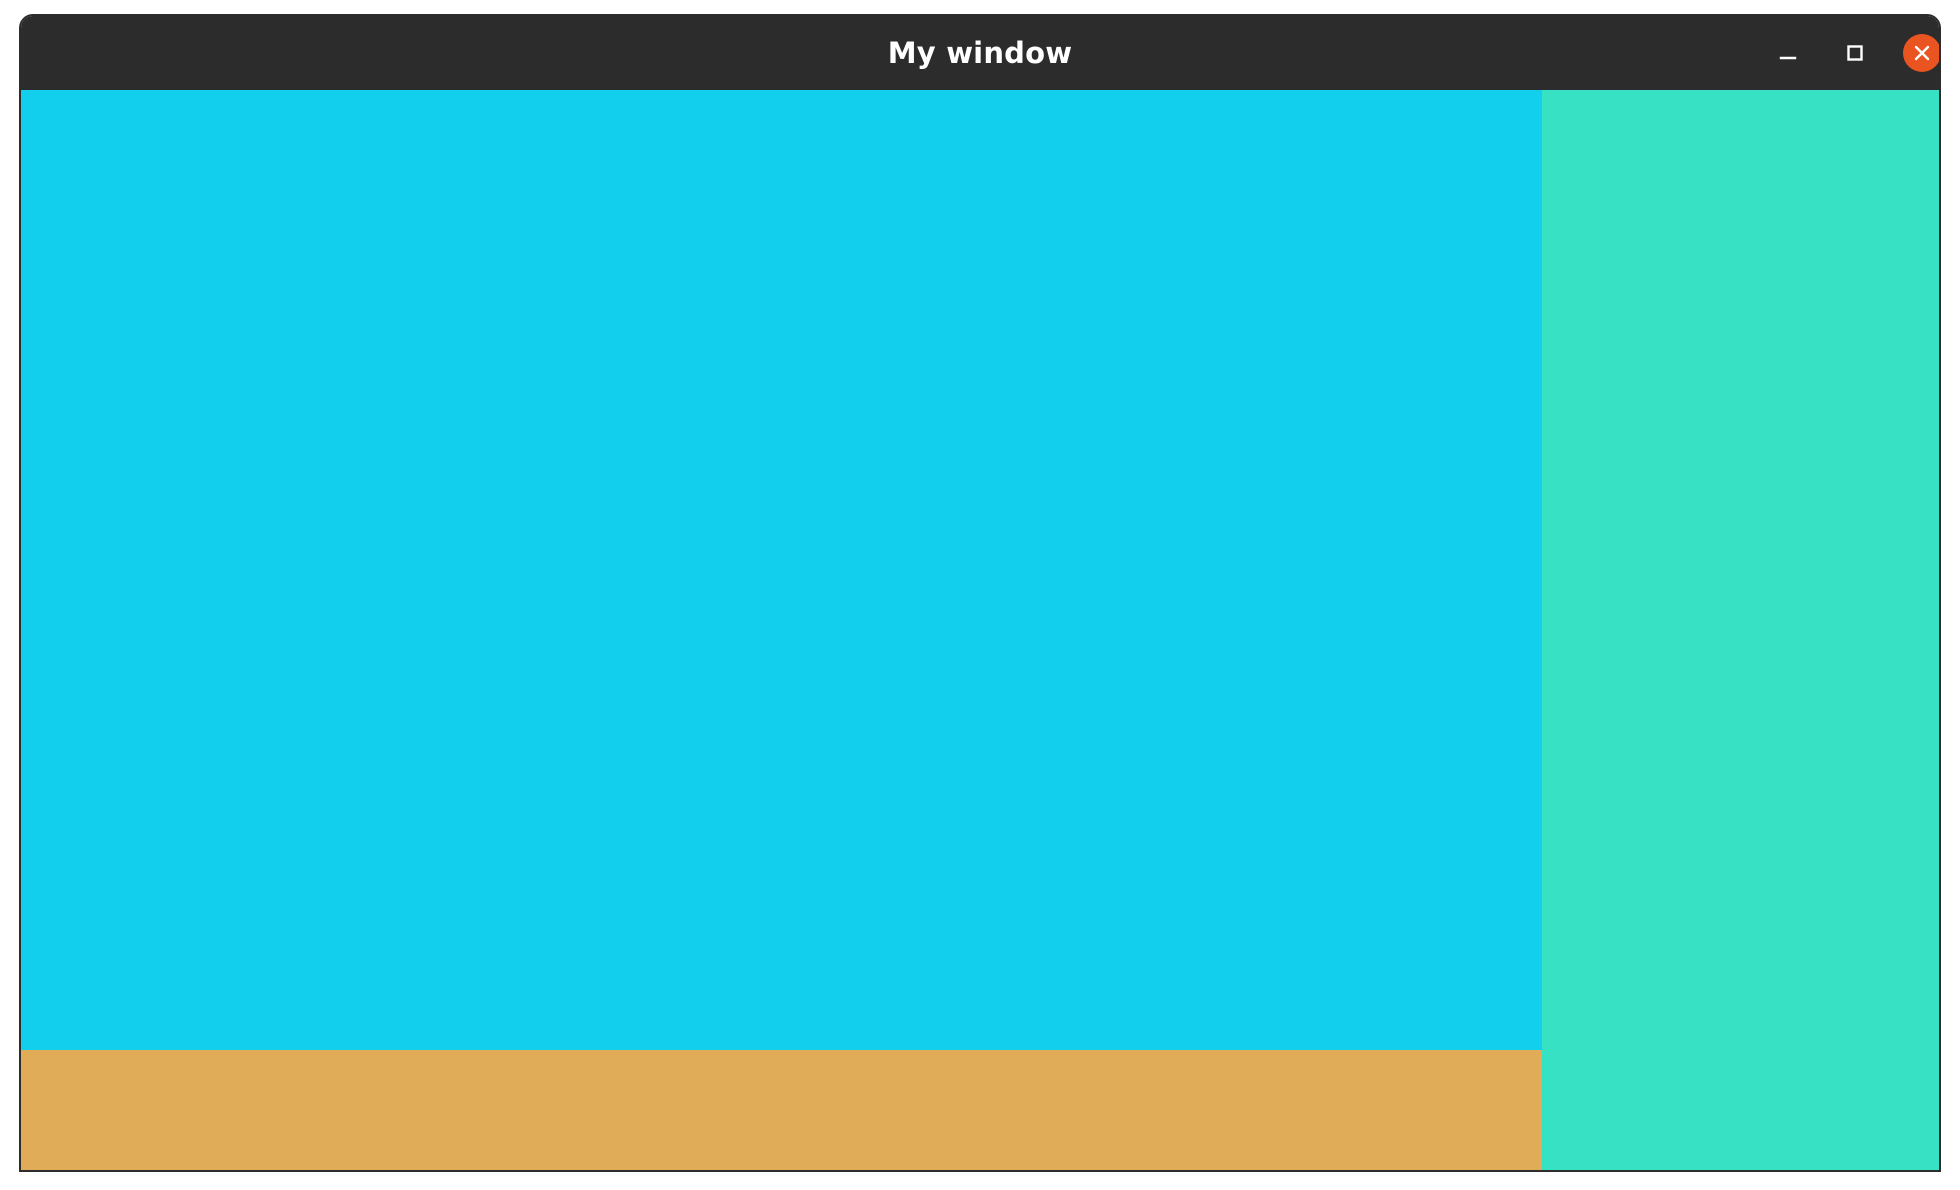  I want to click on close-icon, so click(1922, 53).